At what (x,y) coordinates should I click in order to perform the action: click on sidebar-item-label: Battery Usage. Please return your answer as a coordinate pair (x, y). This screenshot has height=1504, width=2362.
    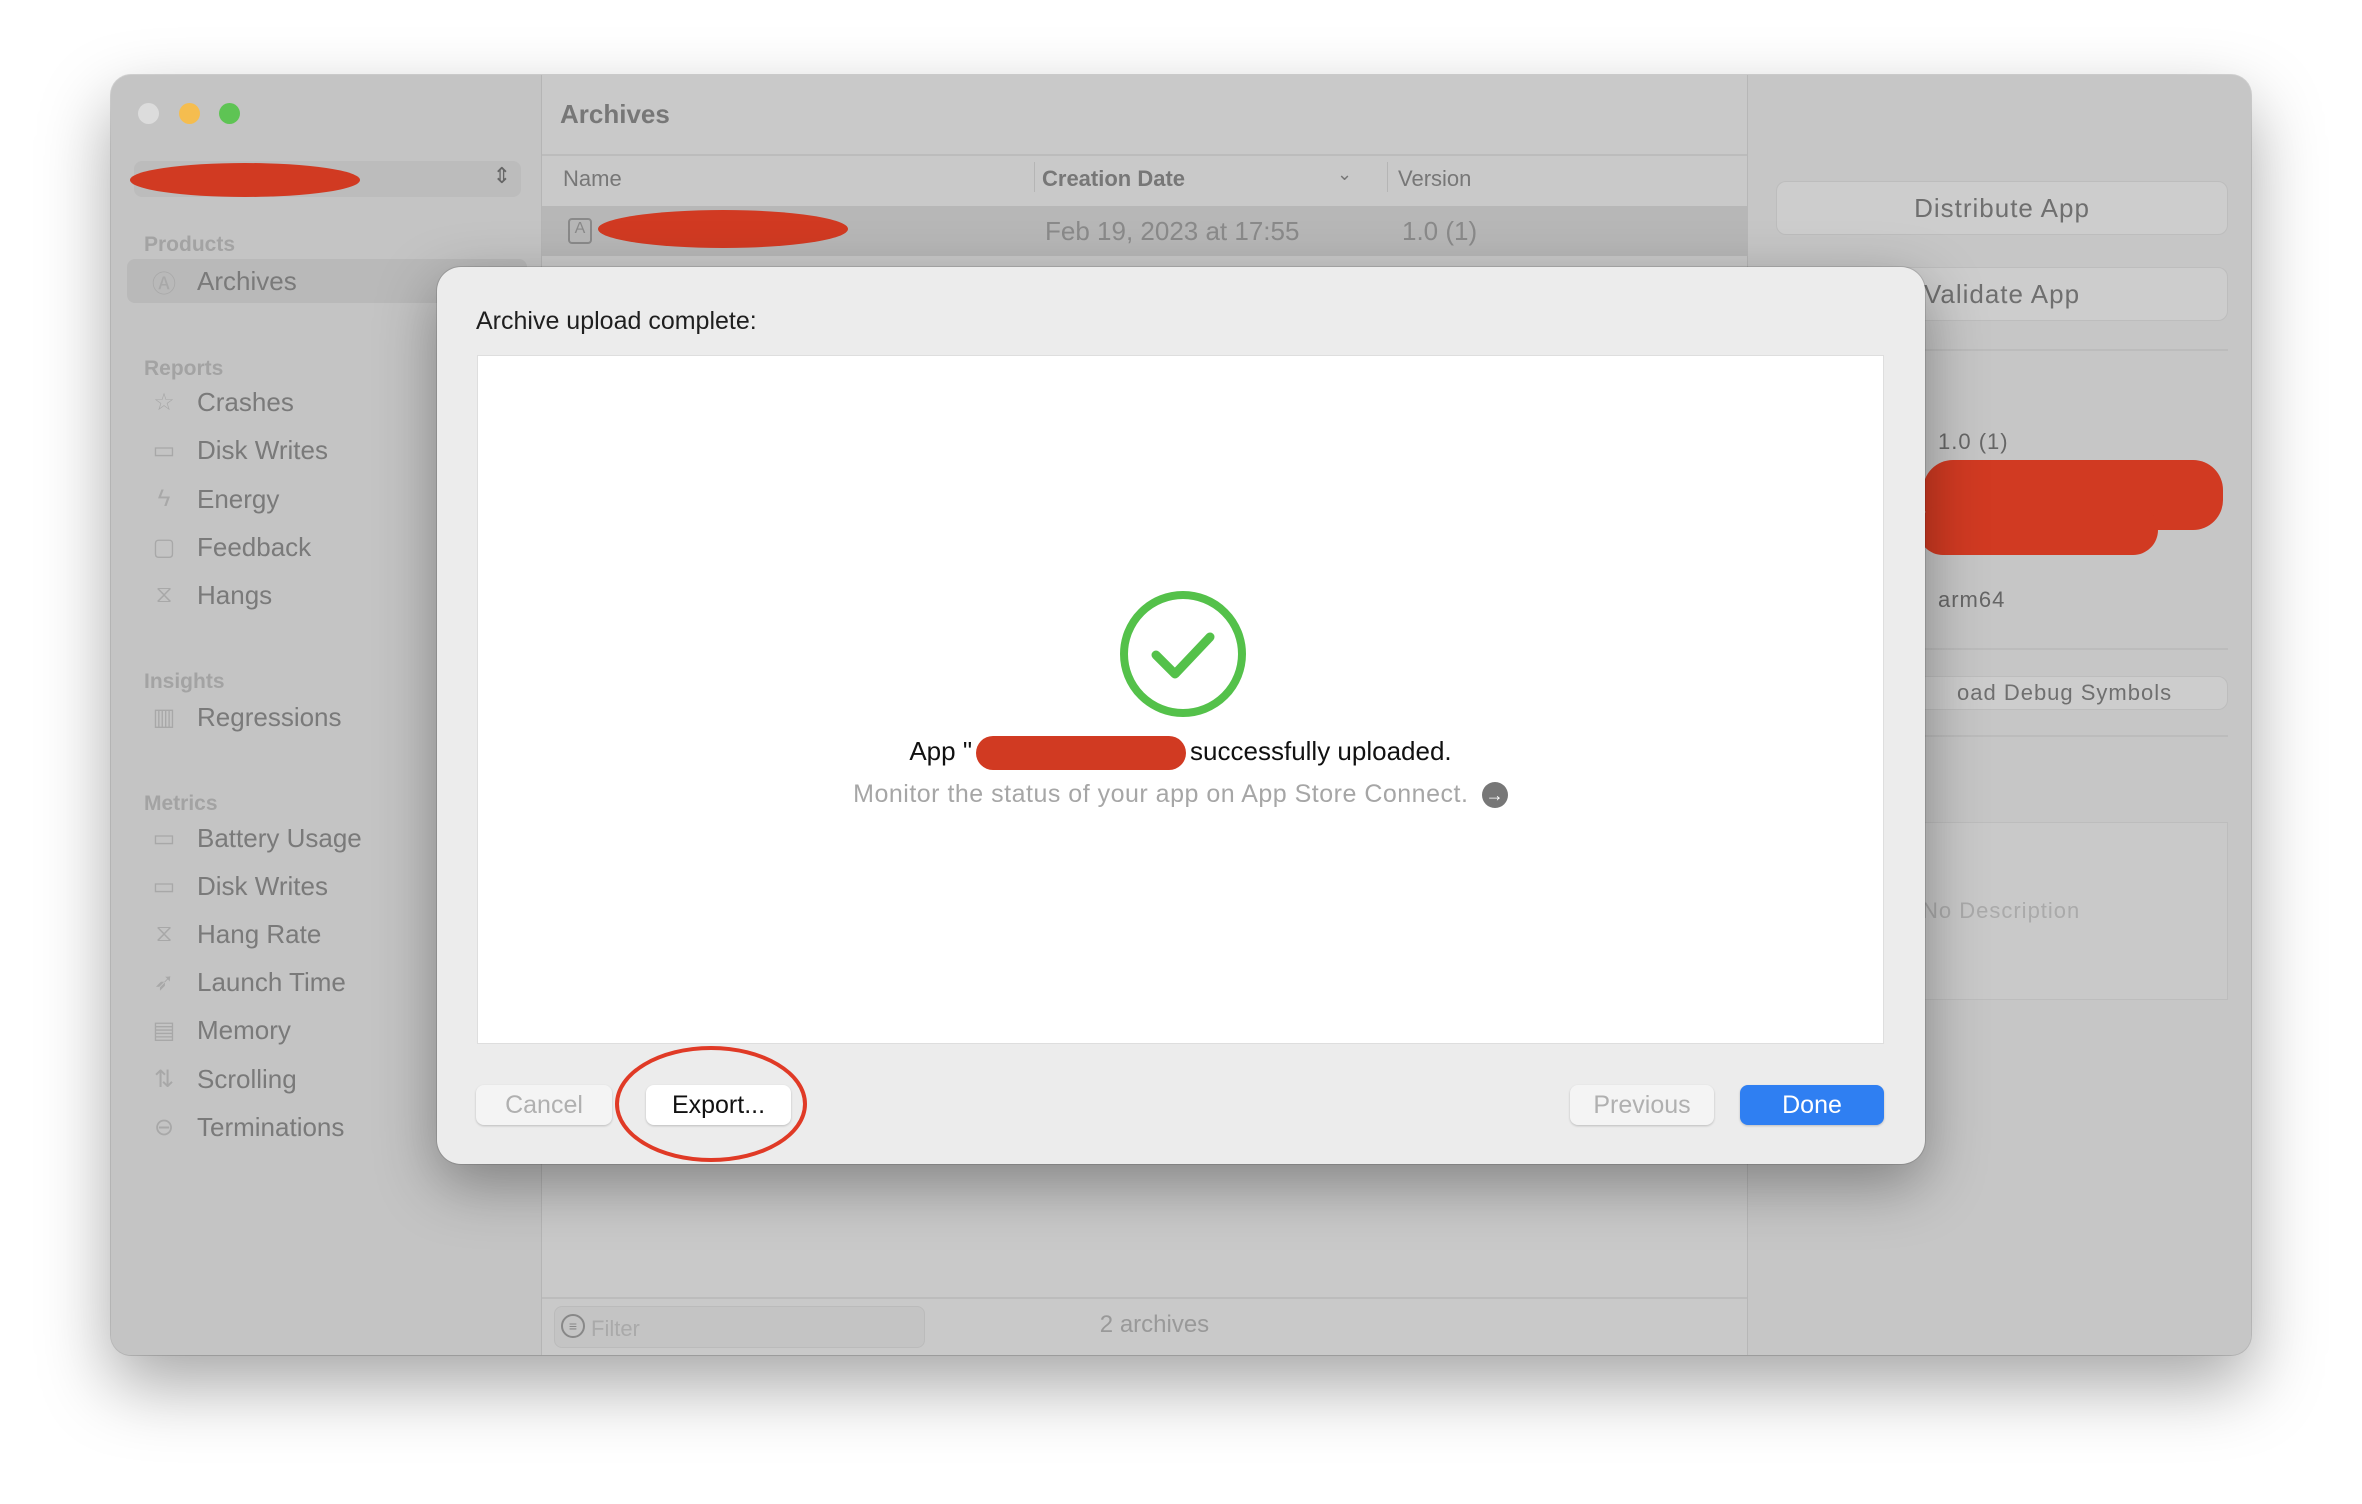
    Looking at the image, I should click on (279, 837).